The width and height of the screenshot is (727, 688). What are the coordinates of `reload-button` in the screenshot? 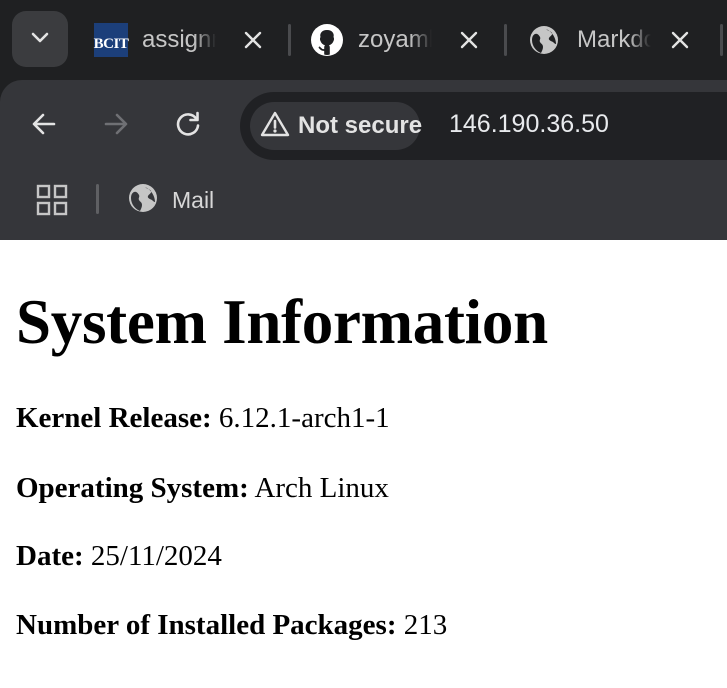 It's located at (188, 126).